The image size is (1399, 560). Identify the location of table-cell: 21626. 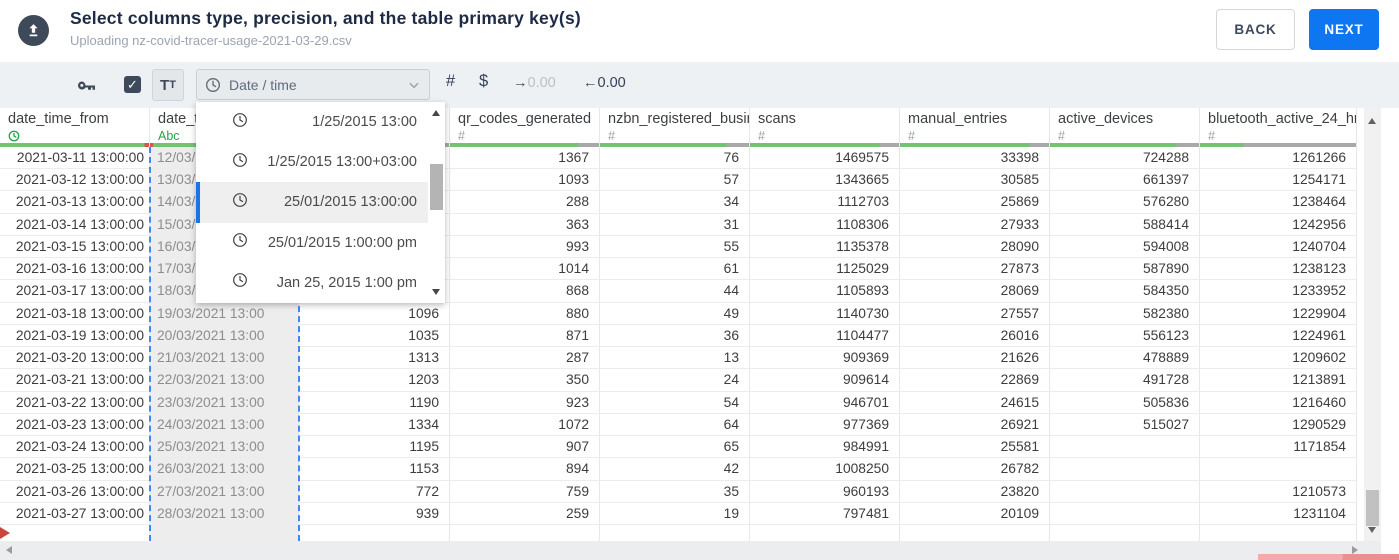
(975, 358).